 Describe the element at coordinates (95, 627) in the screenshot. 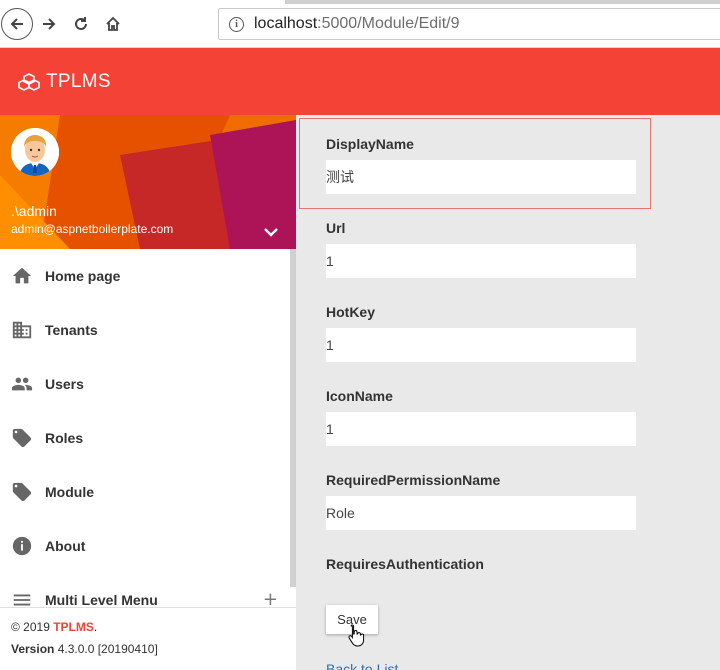

I see `copyright-suffix: .` at that location.